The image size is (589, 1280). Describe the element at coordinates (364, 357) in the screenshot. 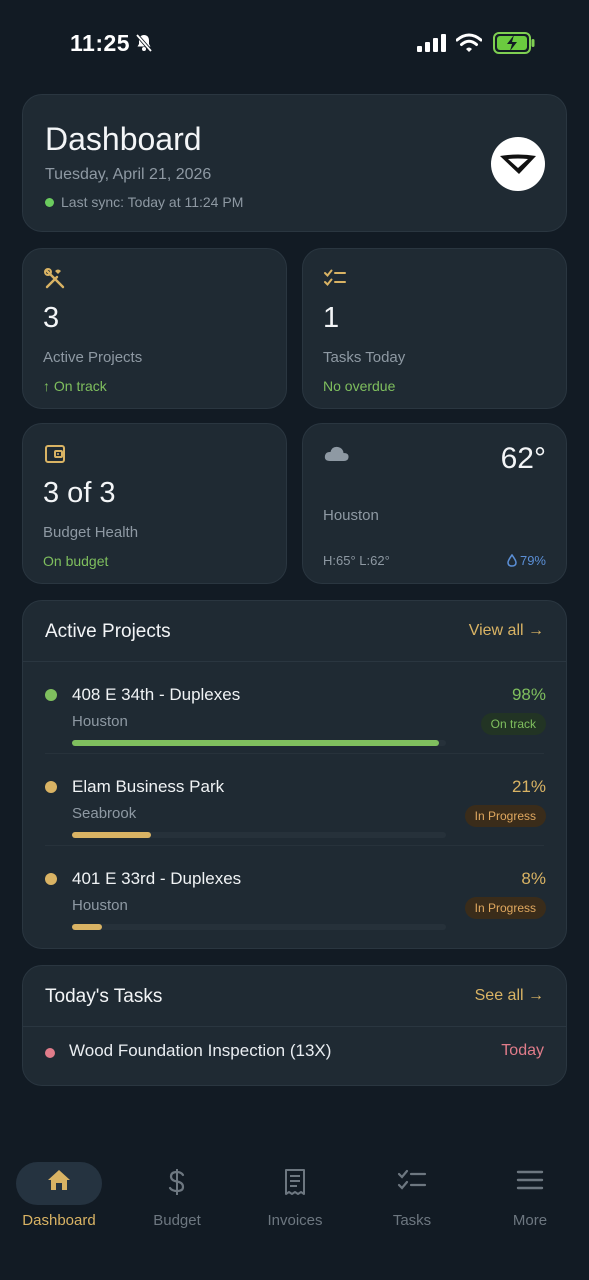

I see `stat-label: Tasks Today` at that location.